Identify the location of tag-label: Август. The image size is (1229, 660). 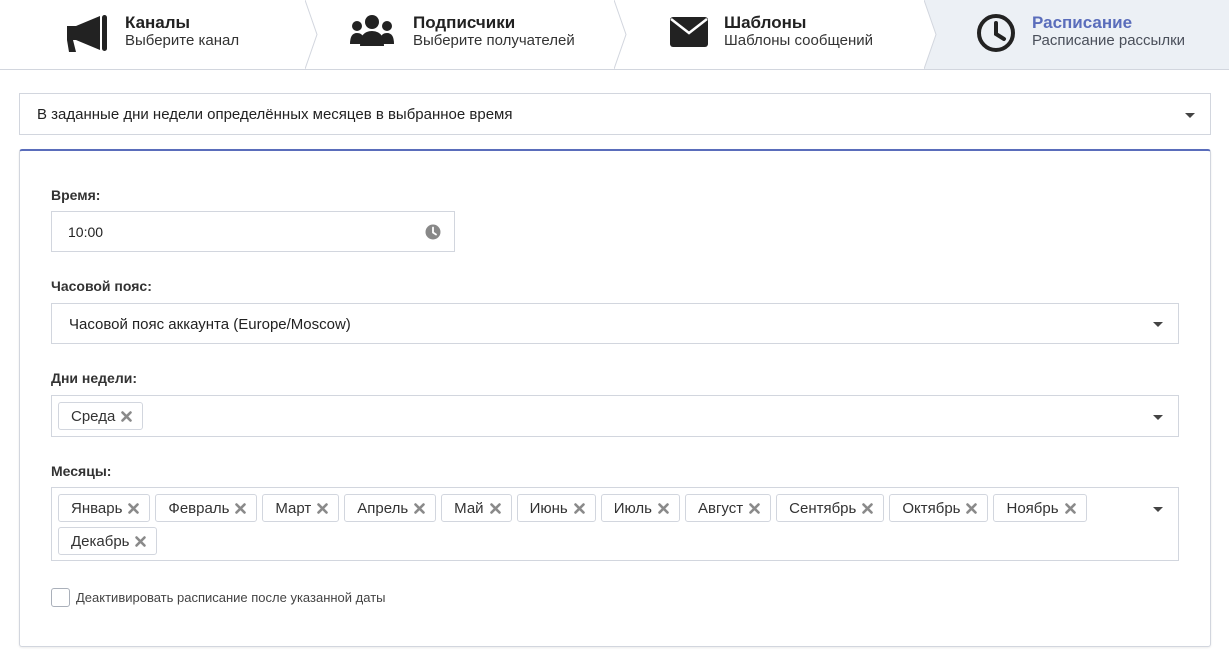
(720, 508).